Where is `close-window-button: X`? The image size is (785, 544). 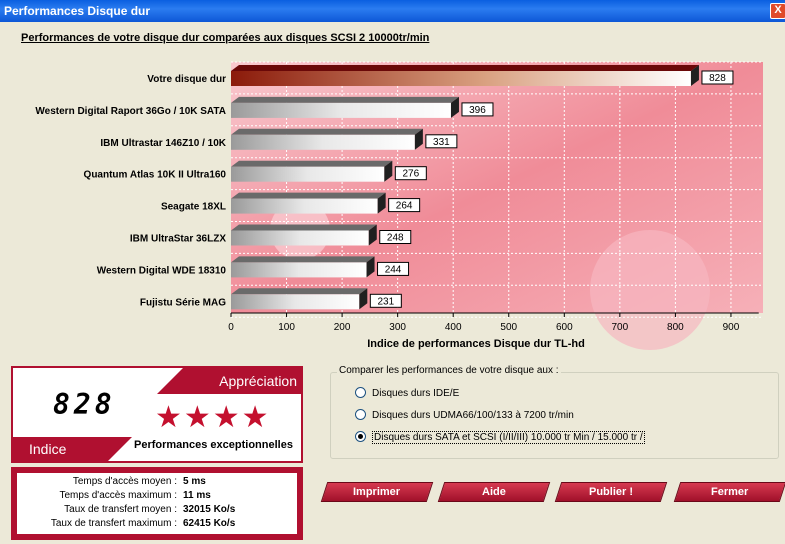
close-window-button: X is located at coordinates (777, 11).